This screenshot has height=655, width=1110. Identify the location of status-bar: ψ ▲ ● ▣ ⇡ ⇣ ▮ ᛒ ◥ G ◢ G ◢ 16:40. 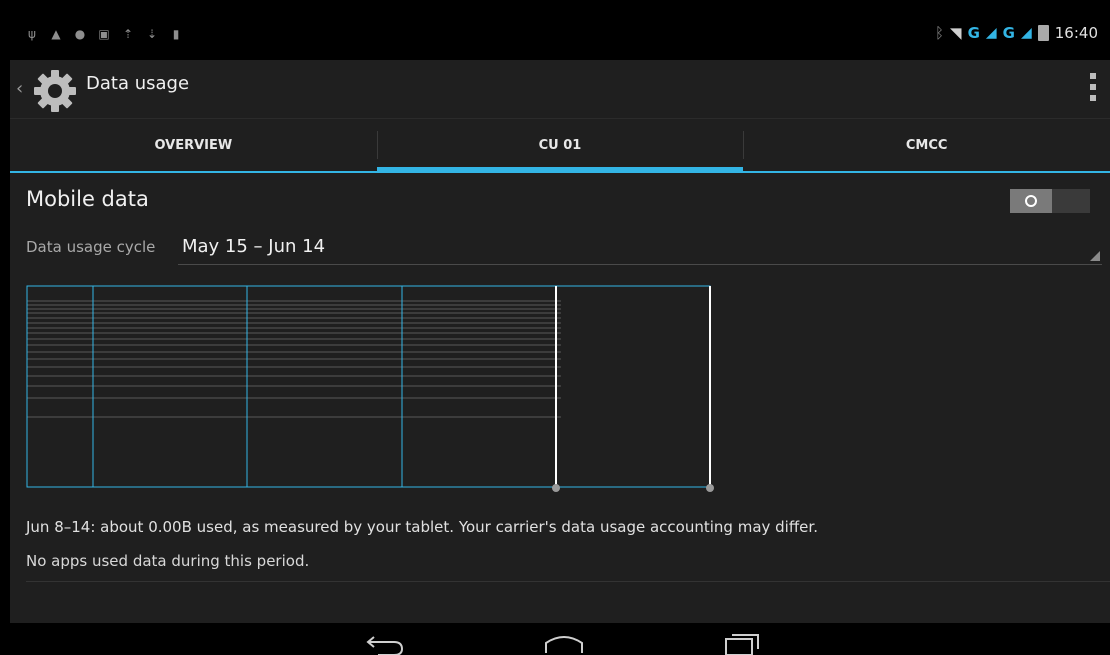
(560, 30).